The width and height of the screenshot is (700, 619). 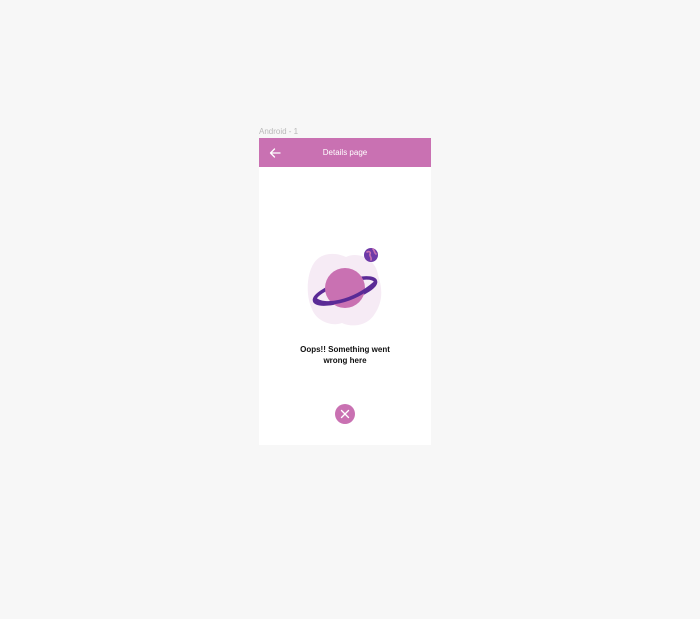 I want to click on planet-icon, so click(x=344, y=287).